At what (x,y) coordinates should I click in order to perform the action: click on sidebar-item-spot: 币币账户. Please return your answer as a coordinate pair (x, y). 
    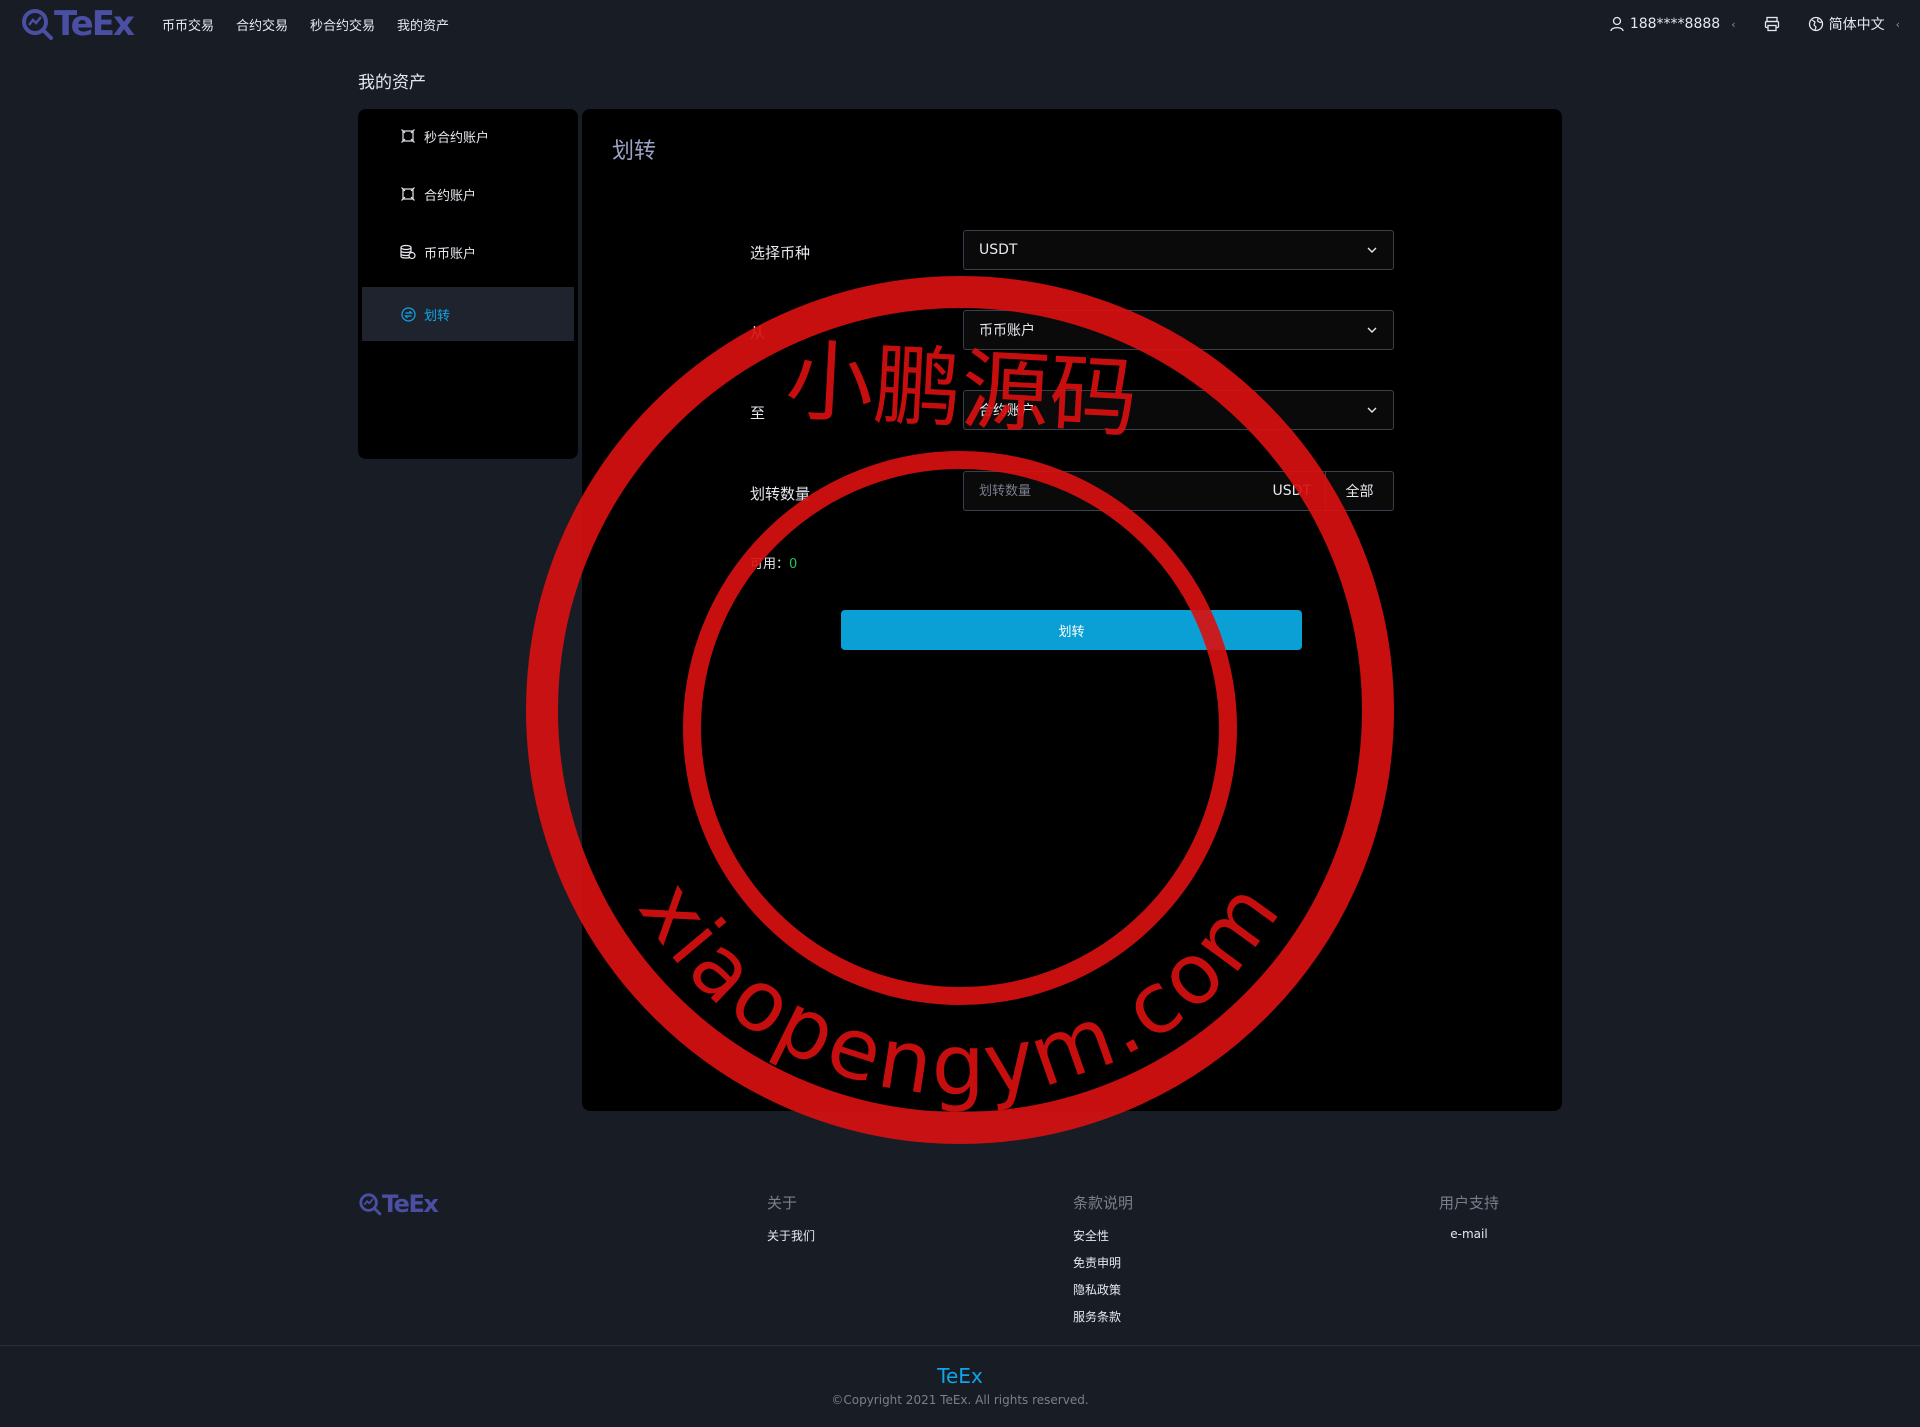
    Looking at the image, I should click on (468, 252).